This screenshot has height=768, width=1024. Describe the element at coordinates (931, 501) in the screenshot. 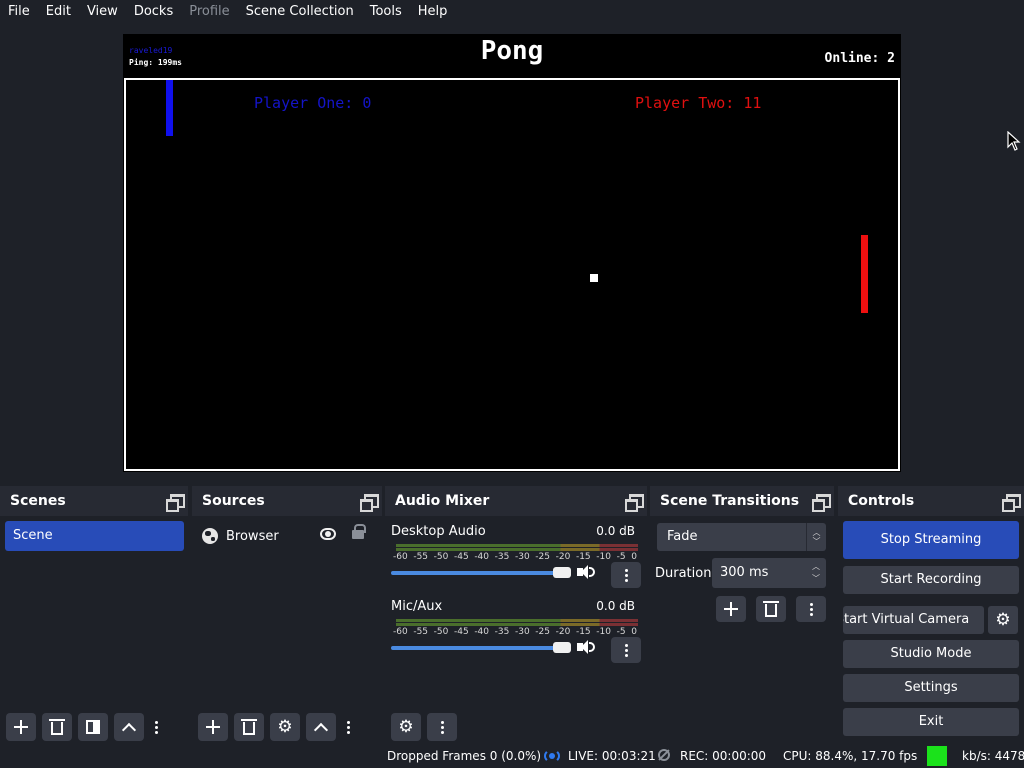

I see `controls-dock-header: Controls` at that location.